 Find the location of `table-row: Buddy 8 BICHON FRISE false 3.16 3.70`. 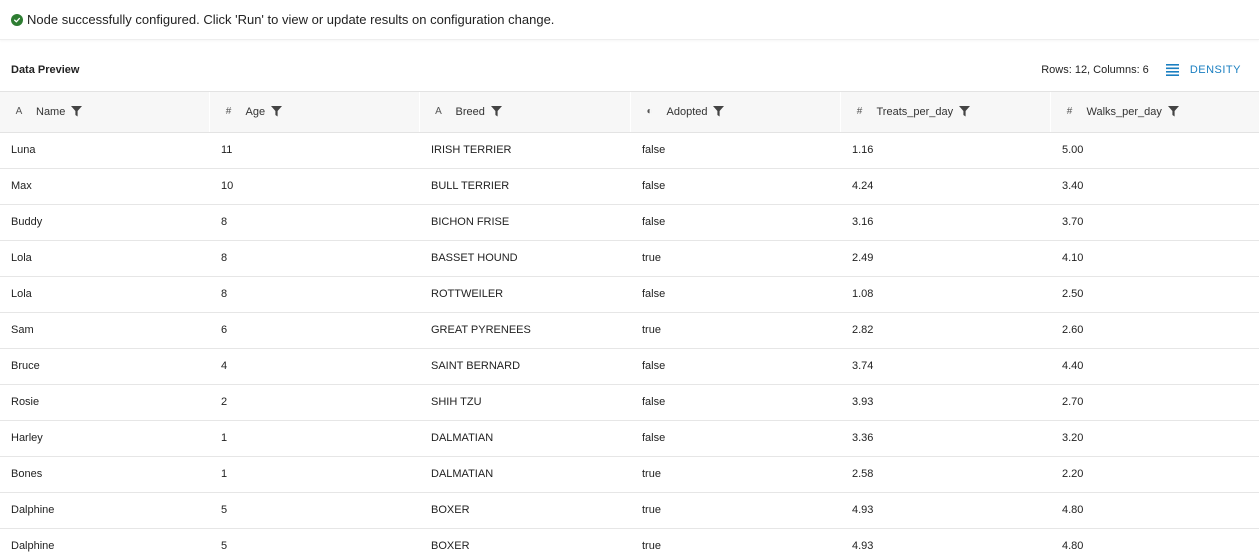

table-row: Buddy 8 BICHON FRISE false 3.16 3.70 is located at coordinates (629, 222).